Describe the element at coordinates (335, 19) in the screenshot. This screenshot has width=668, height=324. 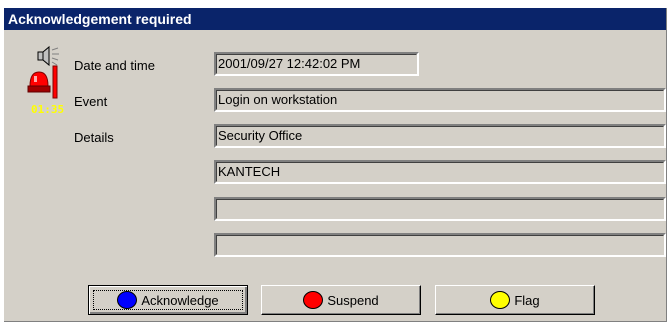
I see `dialog-title: Acknowledgement required` at that location.